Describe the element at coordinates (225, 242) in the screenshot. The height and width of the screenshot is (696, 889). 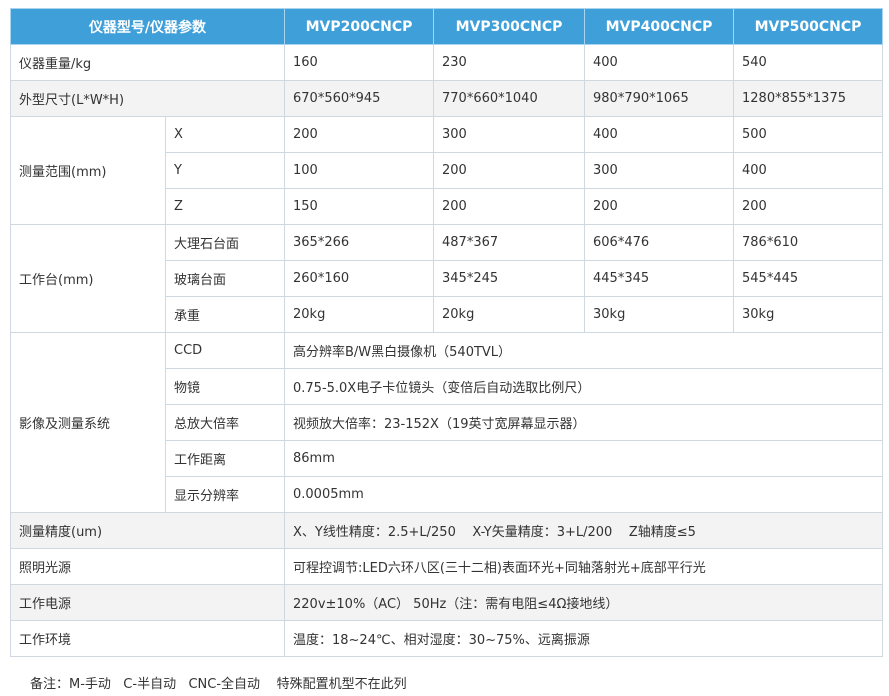
I see `sub-label: 大理石台面` at that location.